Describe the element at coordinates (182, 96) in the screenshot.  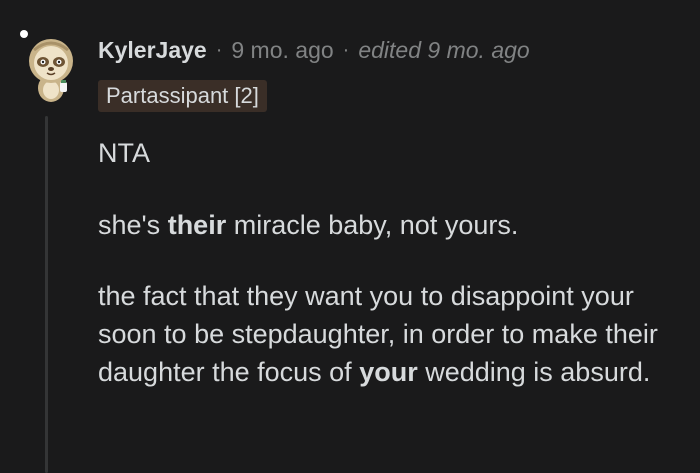
I see `user-flair: Partassipant [2]` at that location.